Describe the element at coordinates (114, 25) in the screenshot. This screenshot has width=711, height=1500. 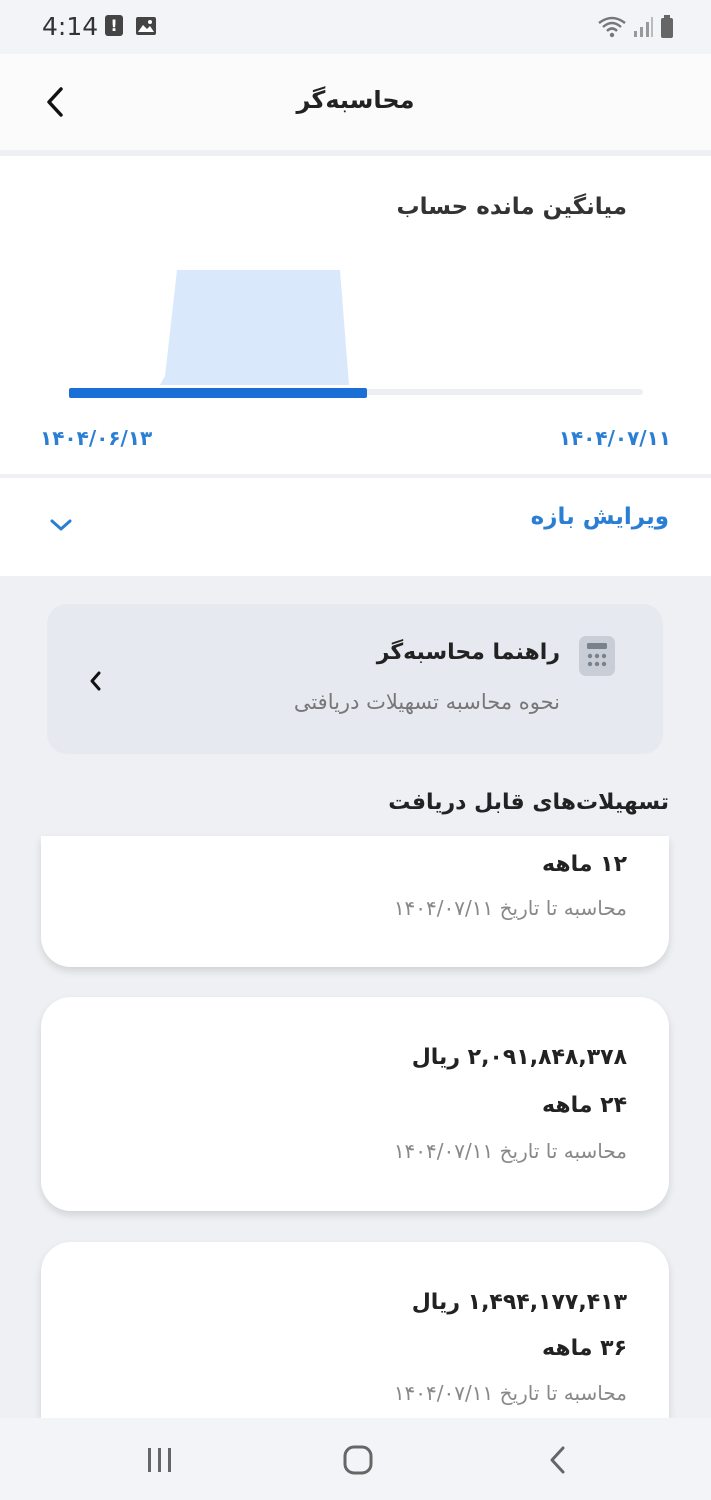
I see `alert-notification-icon: !` at that location.